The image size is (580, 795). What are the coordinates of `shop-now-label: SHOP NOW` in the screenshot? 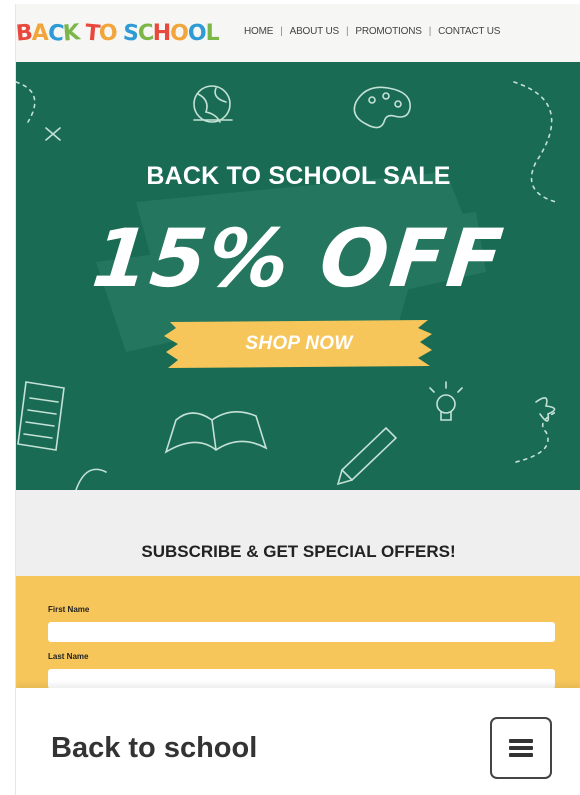 It's located at (299, 343).